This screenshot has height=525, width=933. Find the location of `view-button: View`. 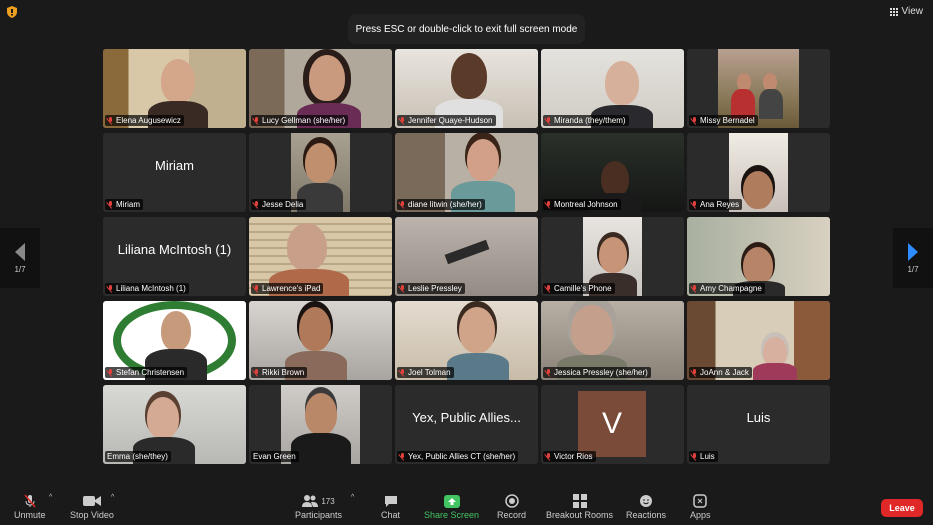

view-button: View is located at coordinates (906, 11).